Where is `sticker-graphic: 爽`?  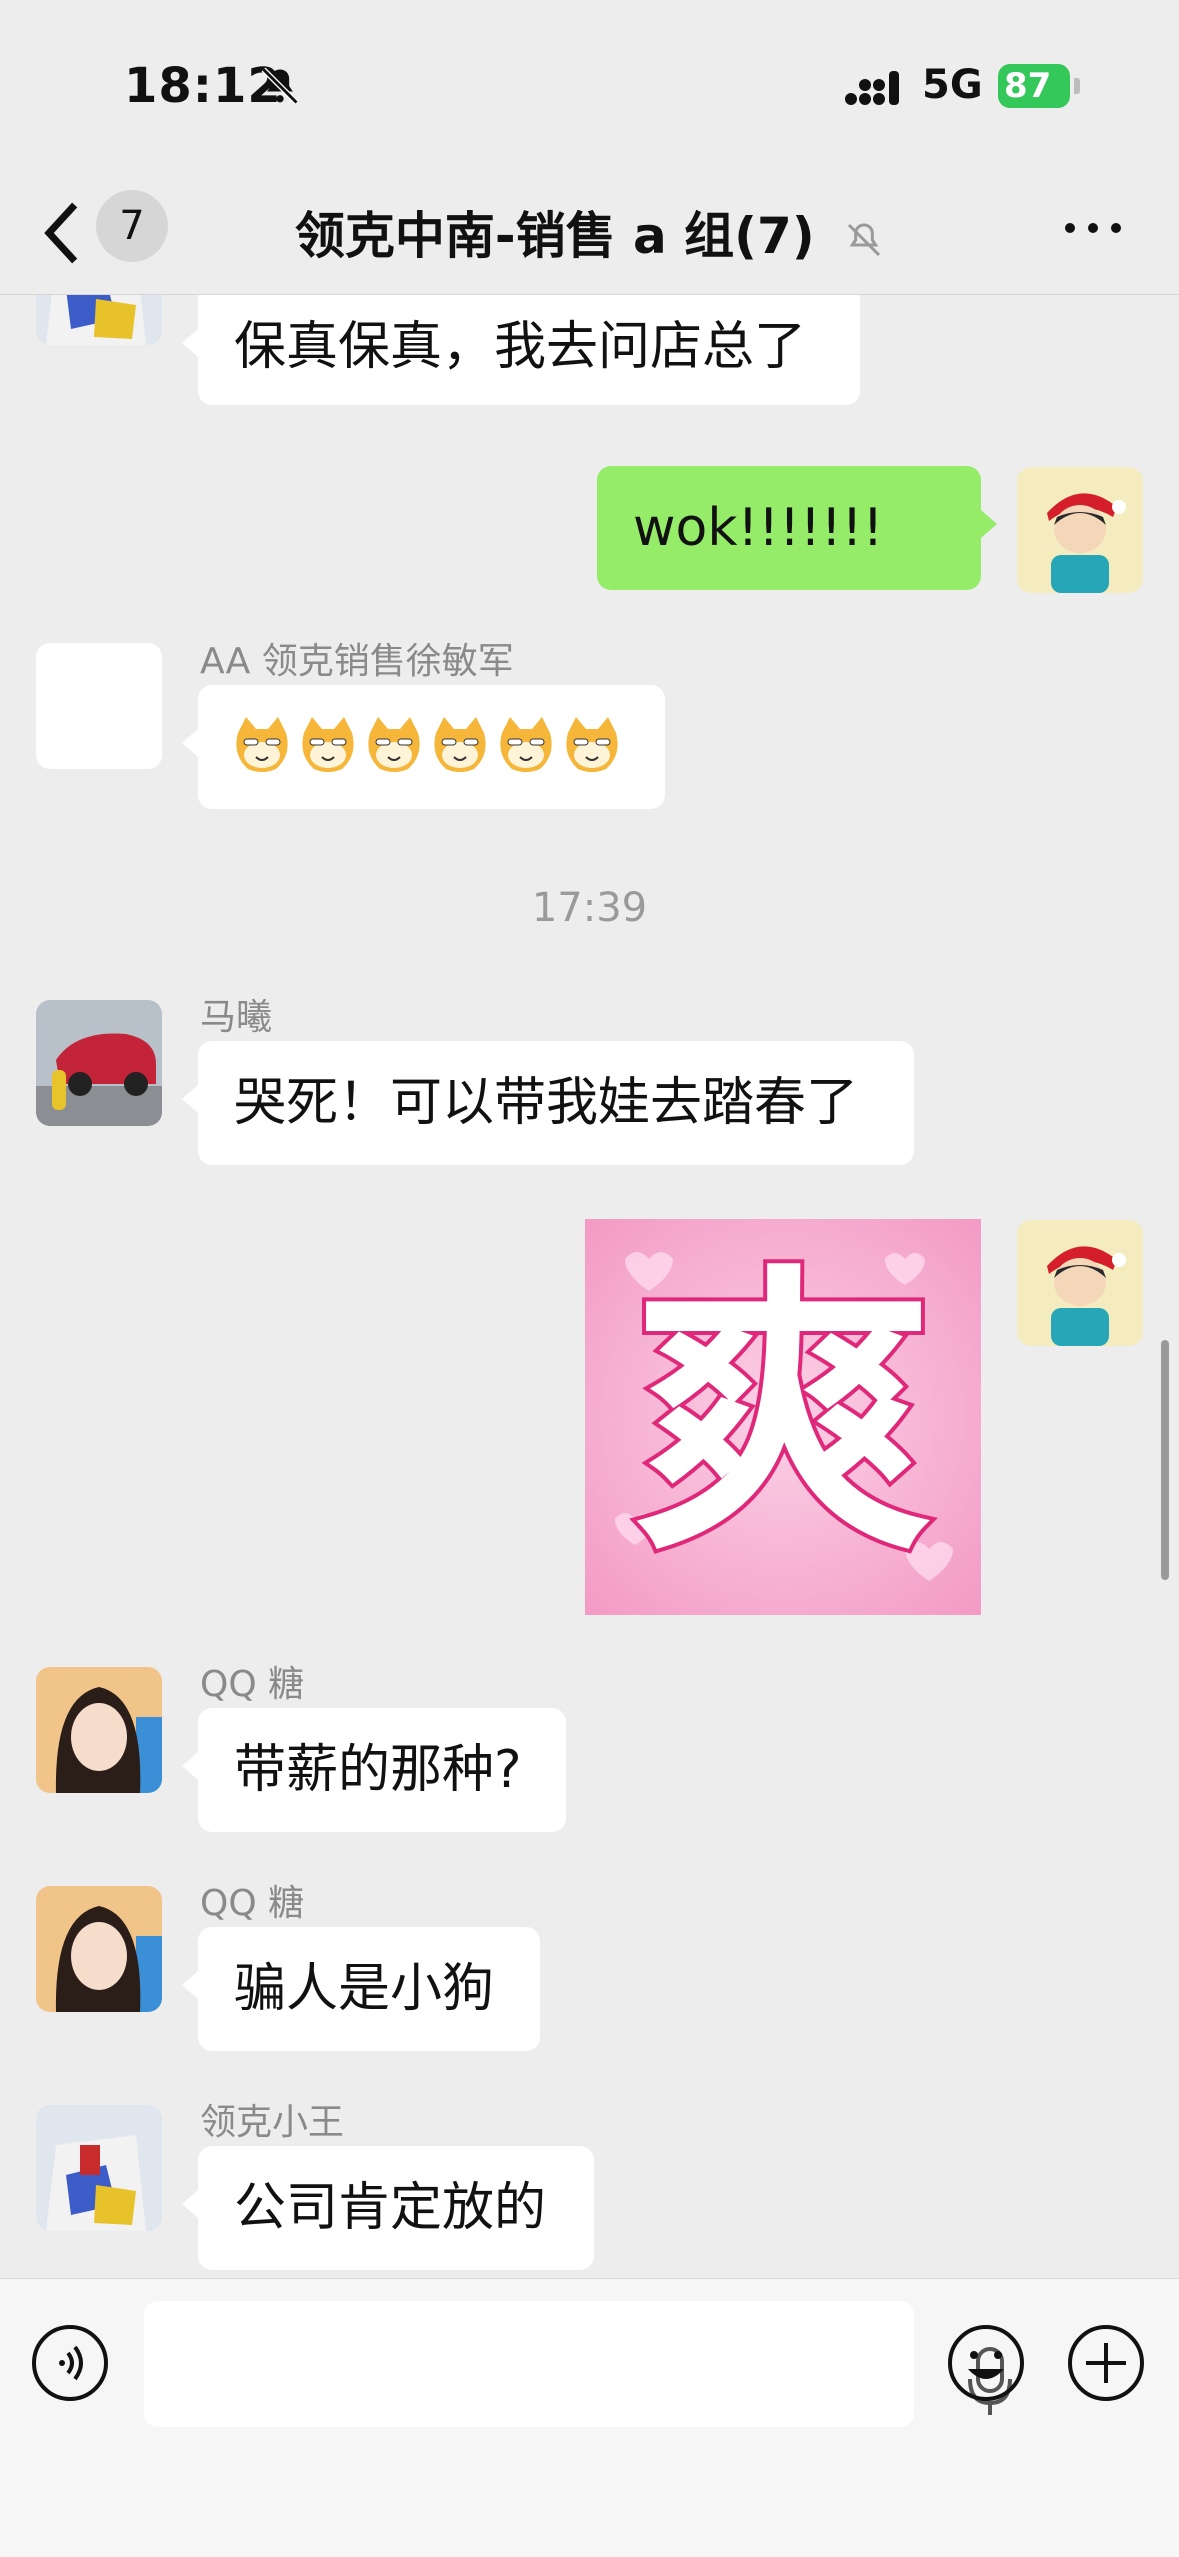 sticker-graphic: 爽 is located at coordinates (783, 1417).